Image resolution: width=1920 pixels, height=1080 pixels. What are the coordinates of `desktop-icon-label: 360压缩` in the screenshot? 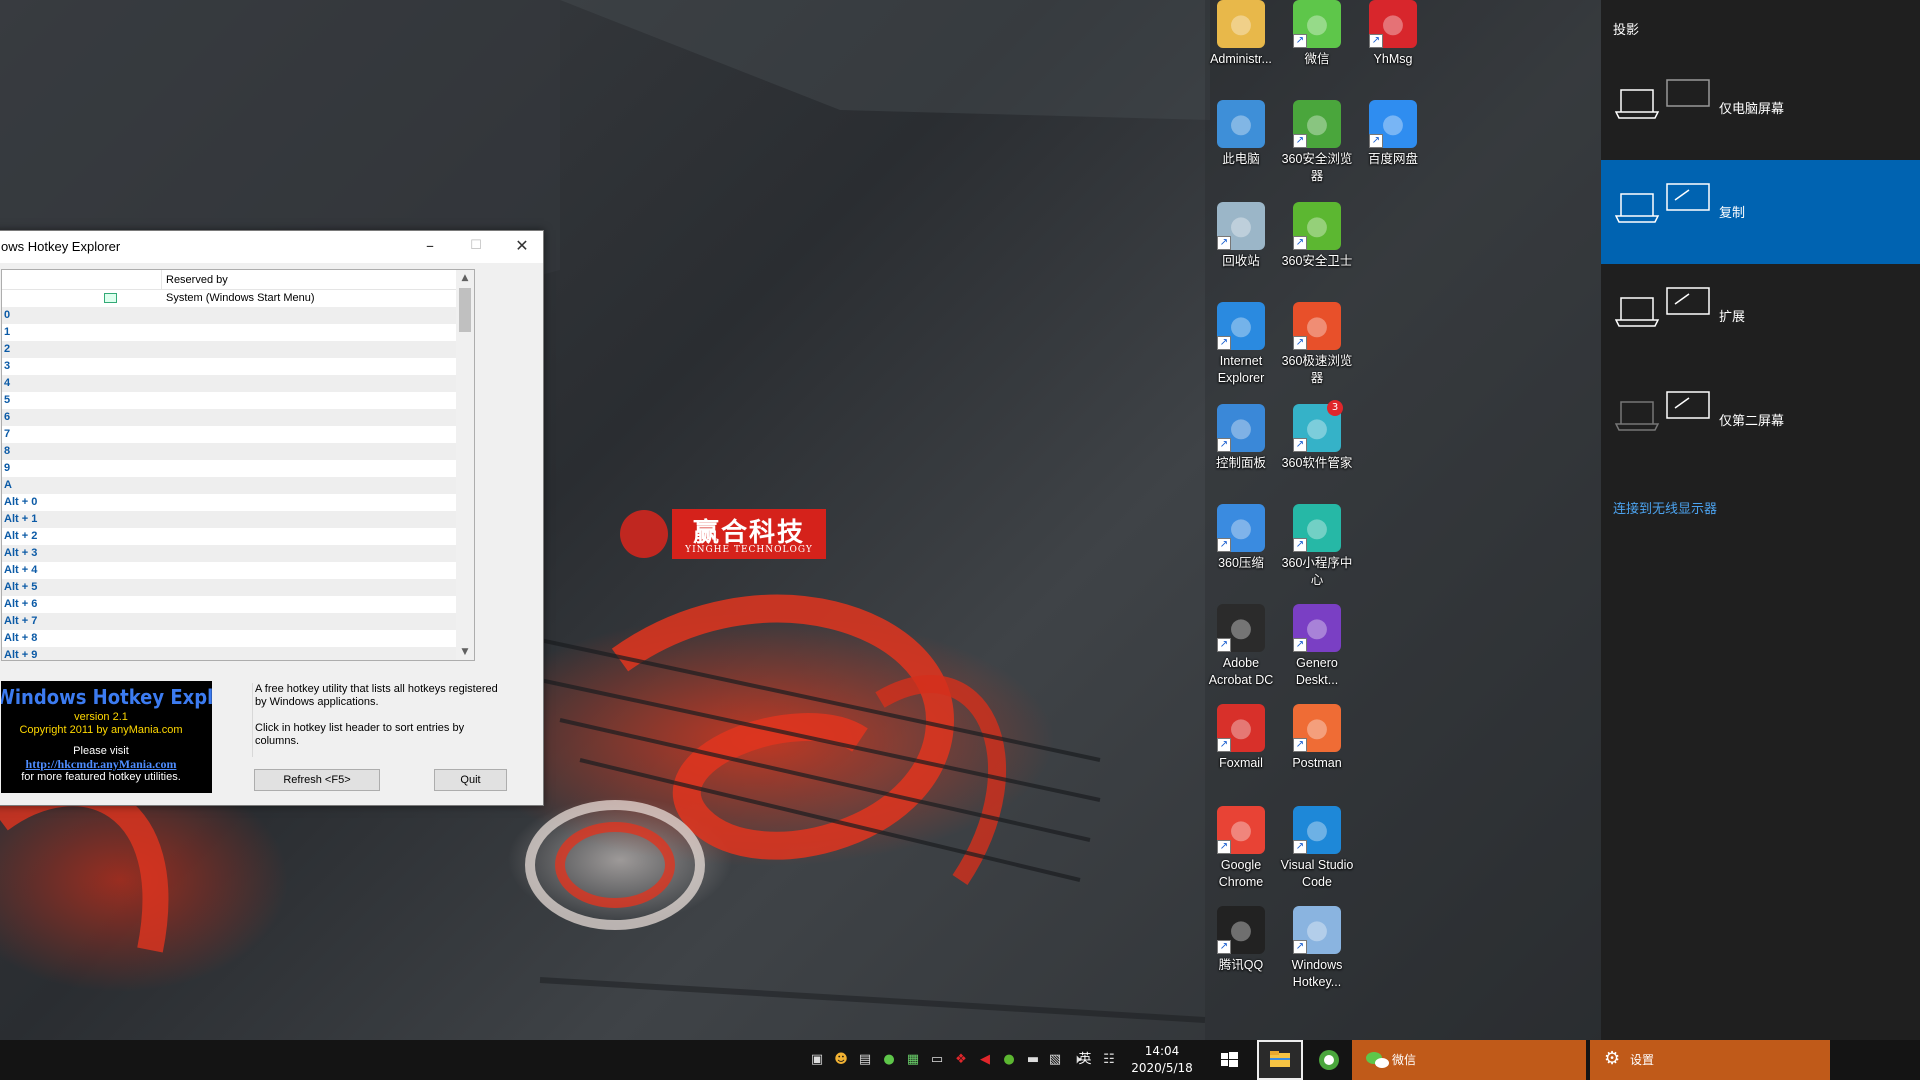 It's located at (1241, 563).